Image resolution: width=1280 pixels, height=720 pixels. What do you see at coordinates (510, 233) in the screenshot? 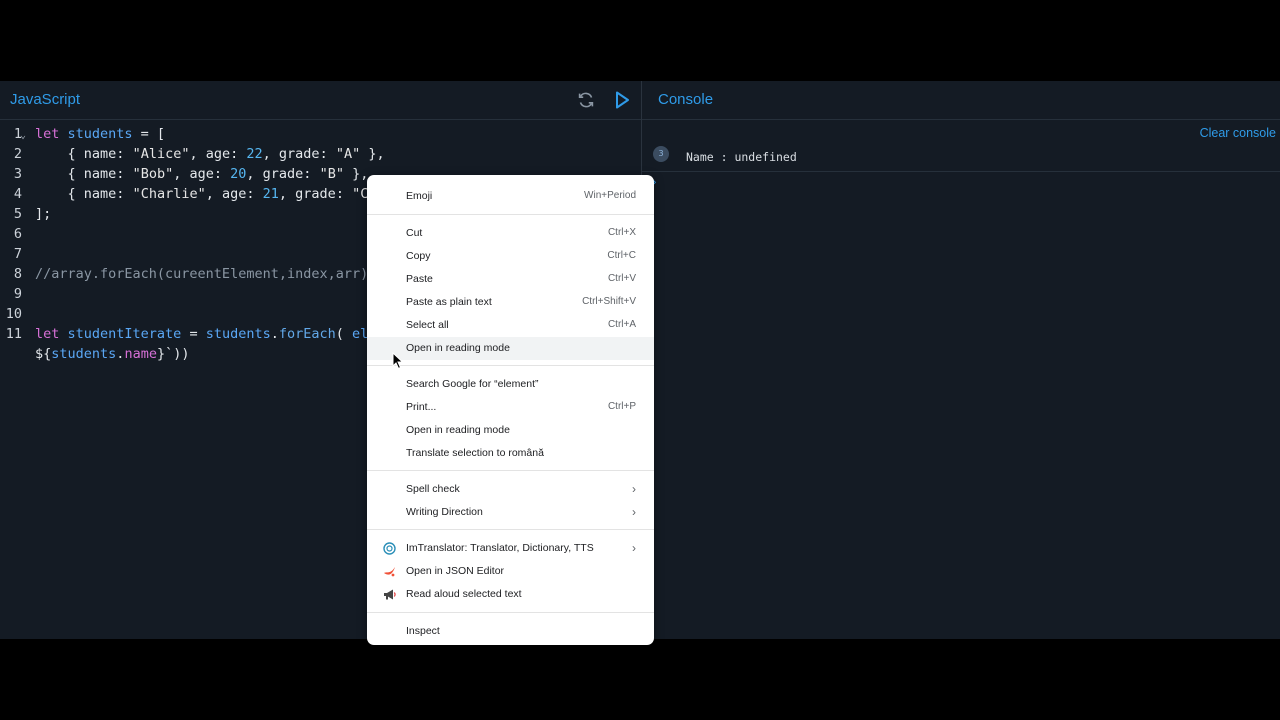
I see `menu-item-cut: Cut Ctrl+X` at bounding box center [510, 233].